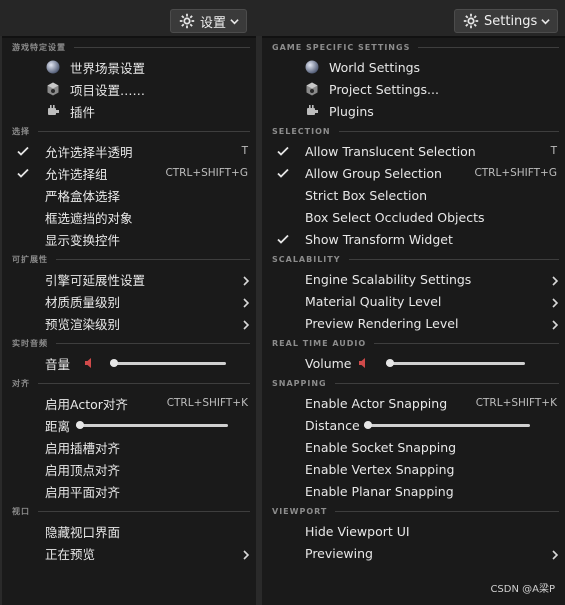 The width and height of the screenshot is (565, 605). Describe the element at coordinates (306, 259) in the screenshot. I see `section-title: SCALABILITY` at that location.